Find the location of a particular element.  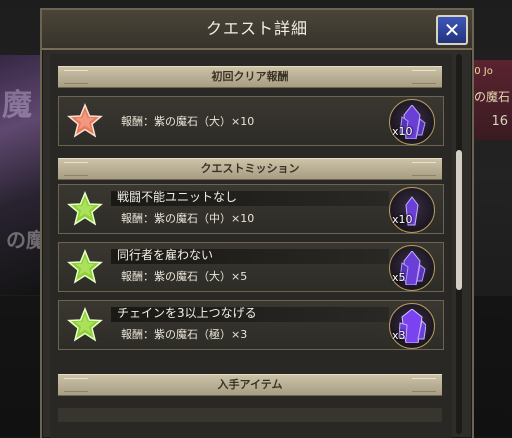

scrollbar-thumb is located at coordinates (459, 220).